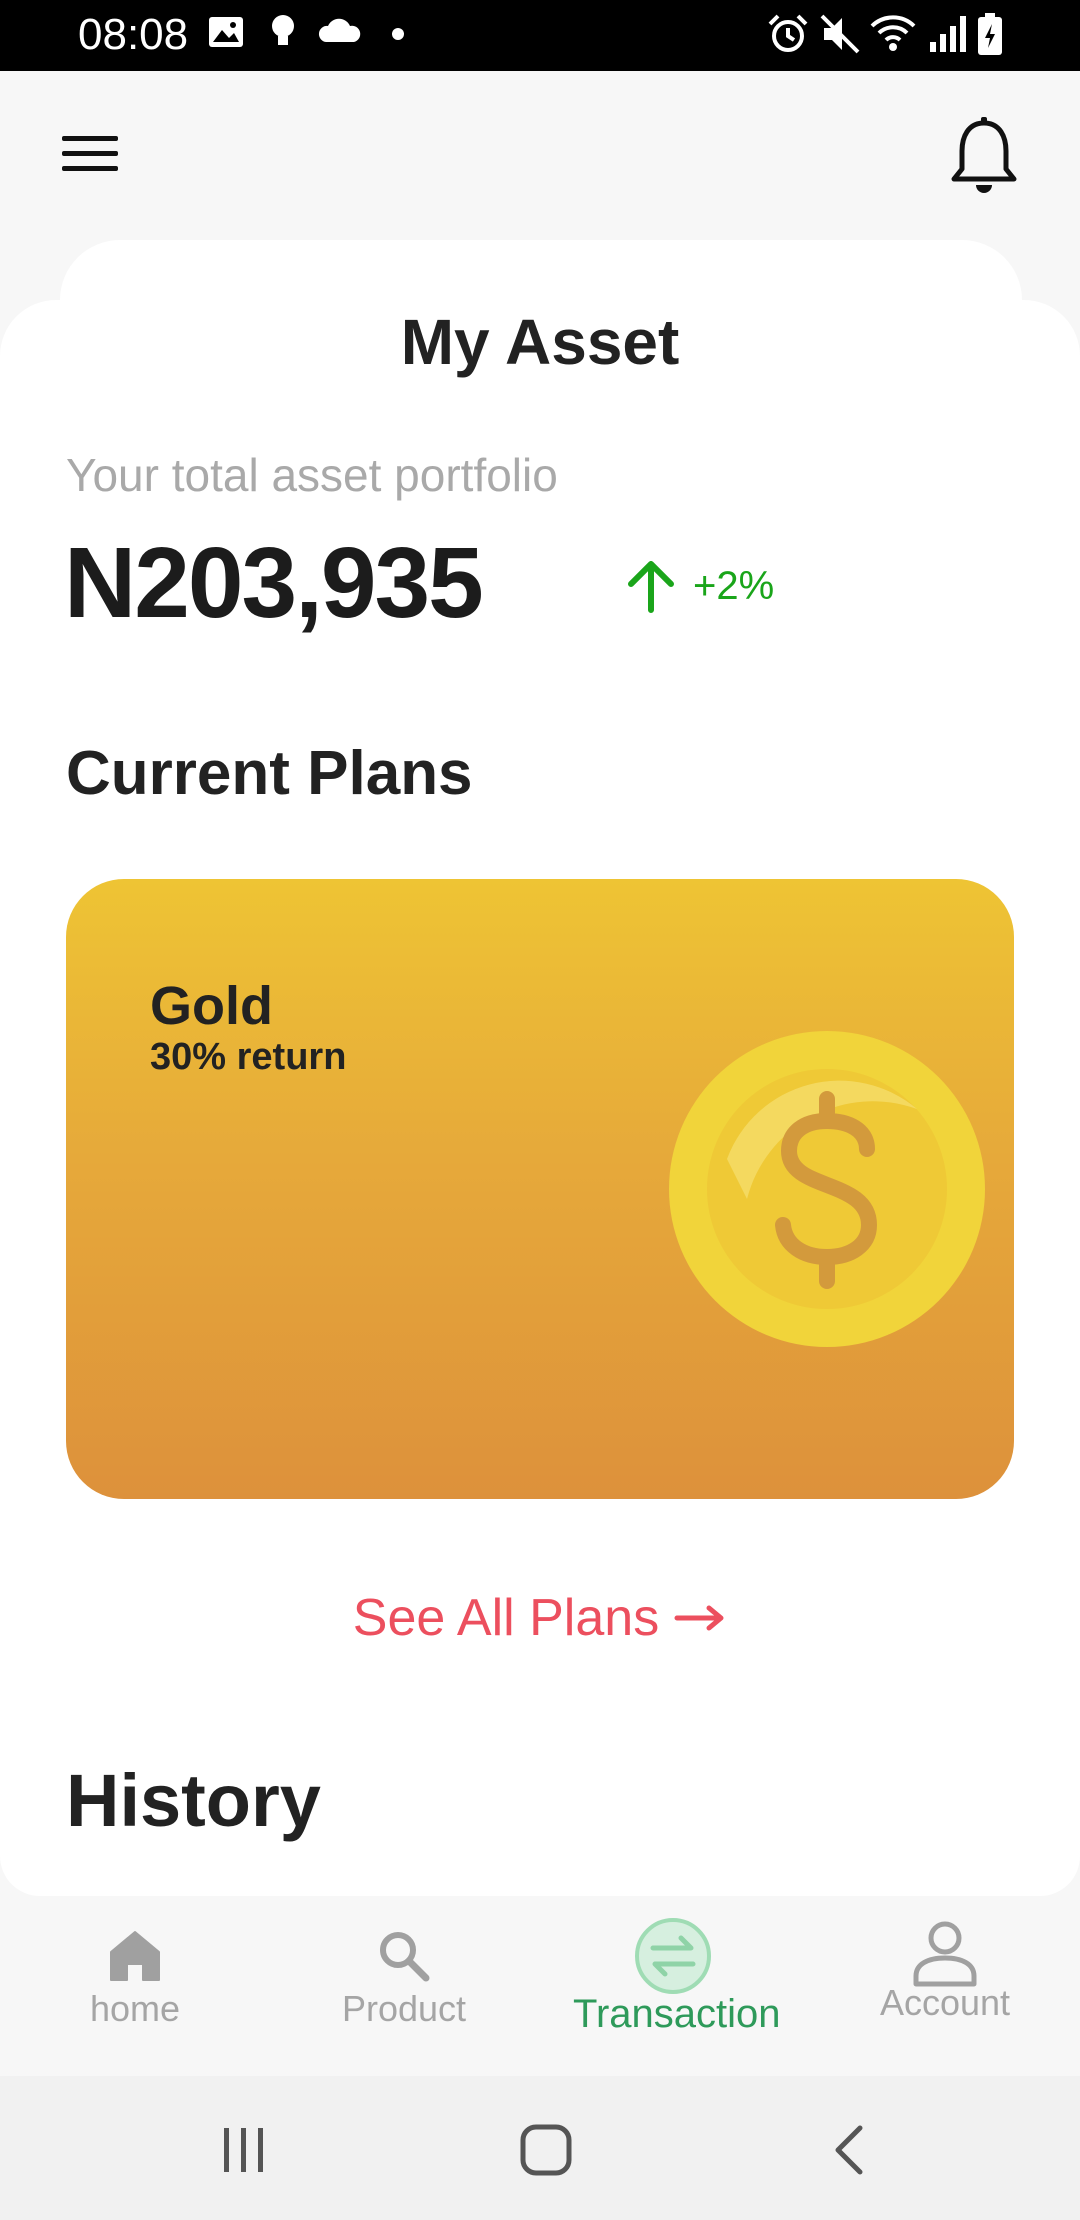  Describe the element at coordinates (211, 1006) in the screenshot. I see `plan-name: Gold` at that location.